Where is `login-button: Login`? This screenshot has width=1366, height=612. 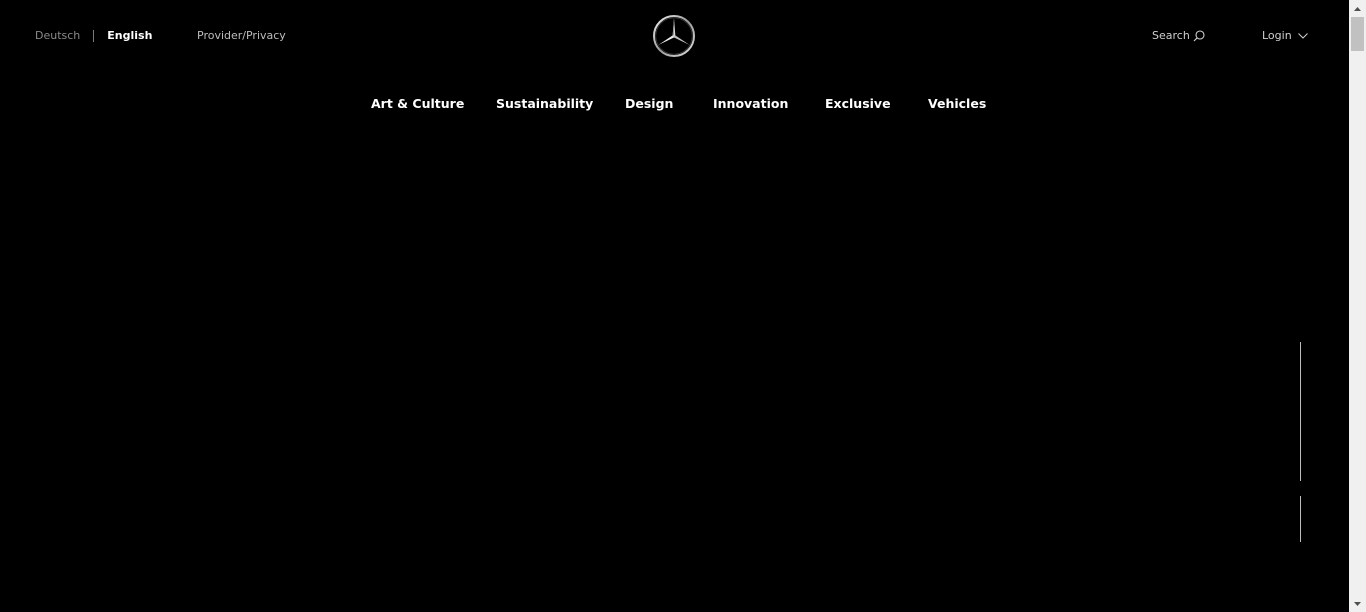 login-button: Login is located at coordinates (1285, 36).